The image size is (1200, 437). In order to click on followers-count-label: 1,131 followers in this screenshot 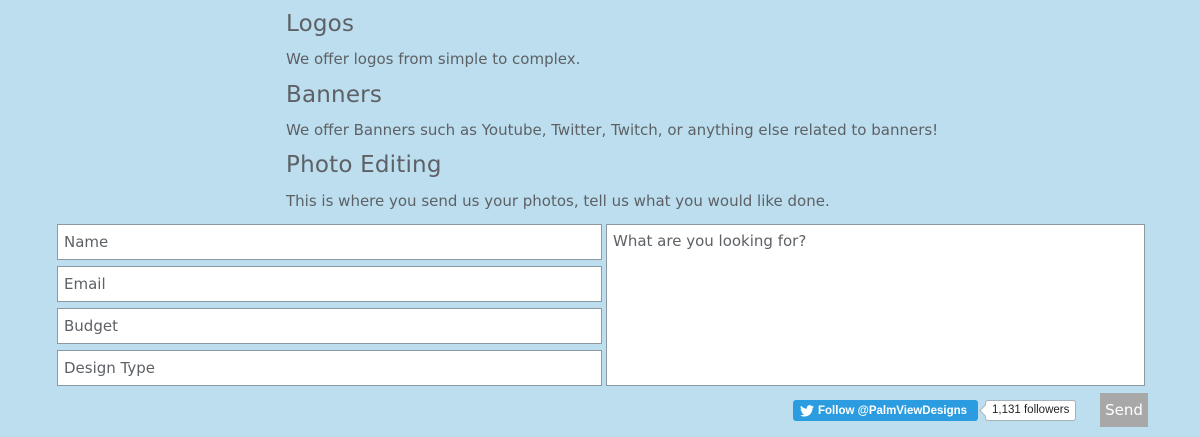, I will do `click(1031, 410)`.